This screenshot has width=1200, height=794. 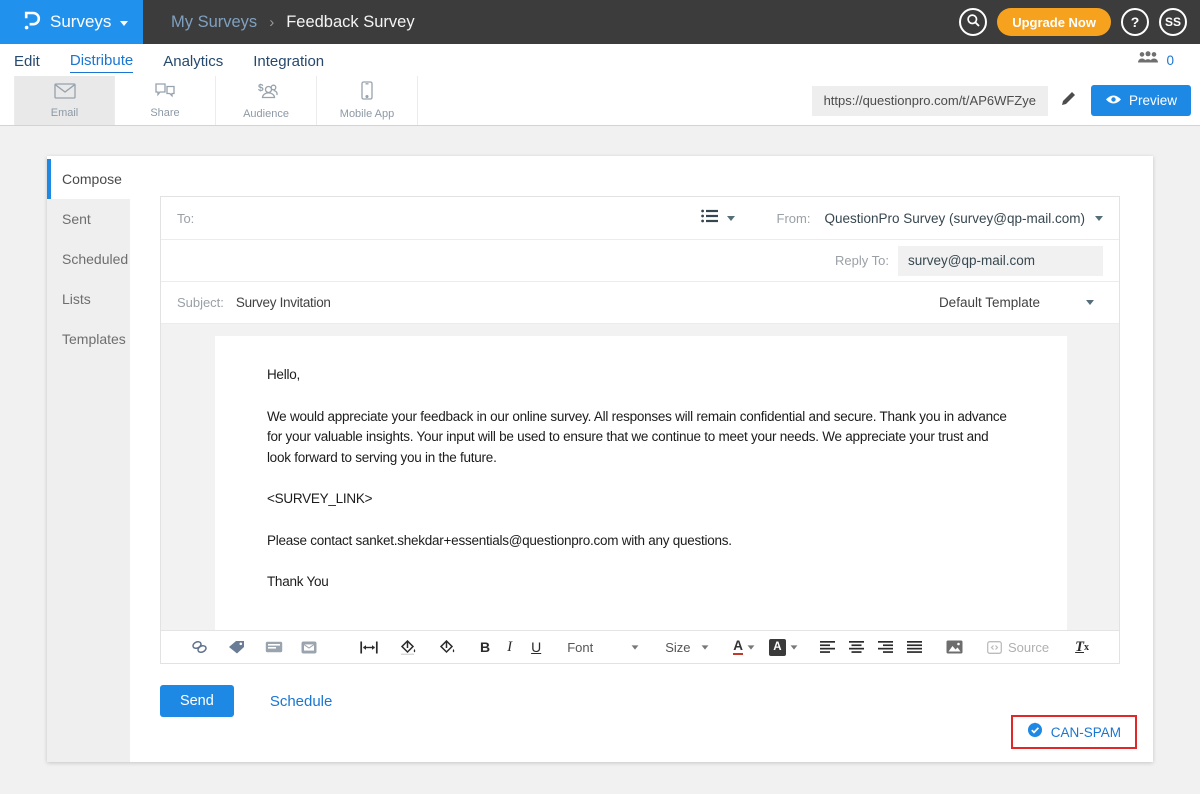 I want to click on avatar: SS, so click(x=1173, y=22).